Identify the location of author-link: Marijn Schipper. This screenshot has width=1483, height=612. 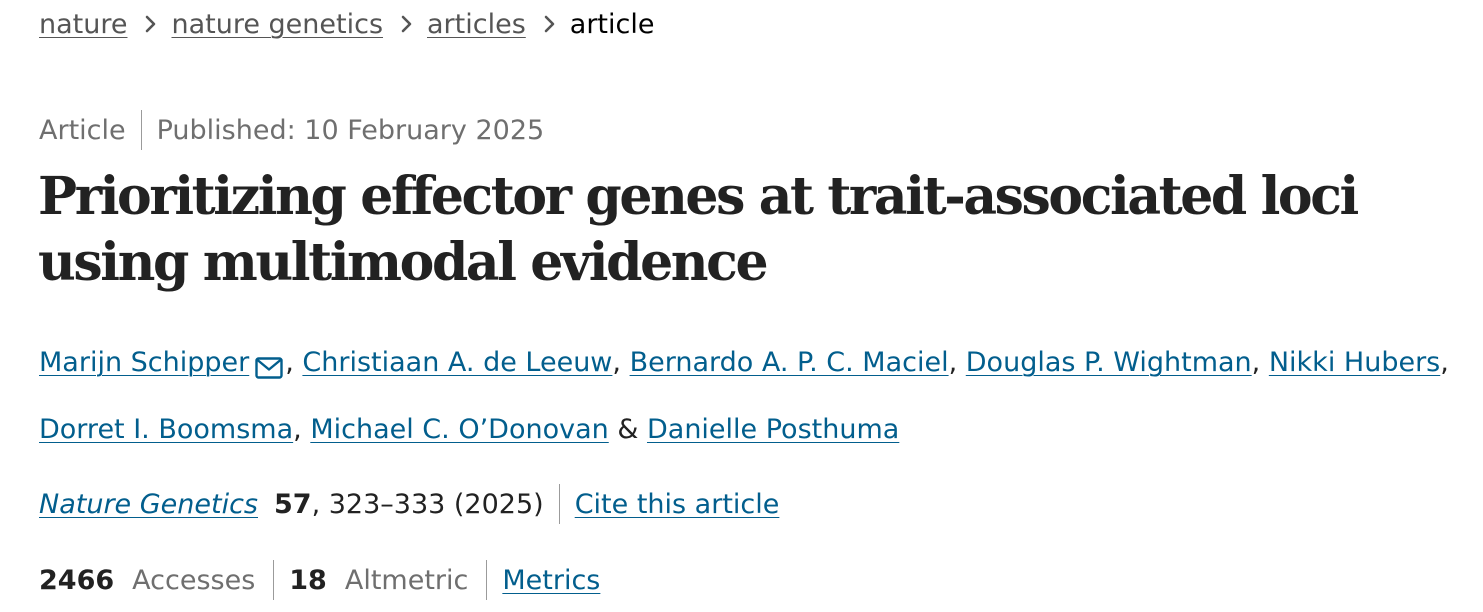
(144, 362).